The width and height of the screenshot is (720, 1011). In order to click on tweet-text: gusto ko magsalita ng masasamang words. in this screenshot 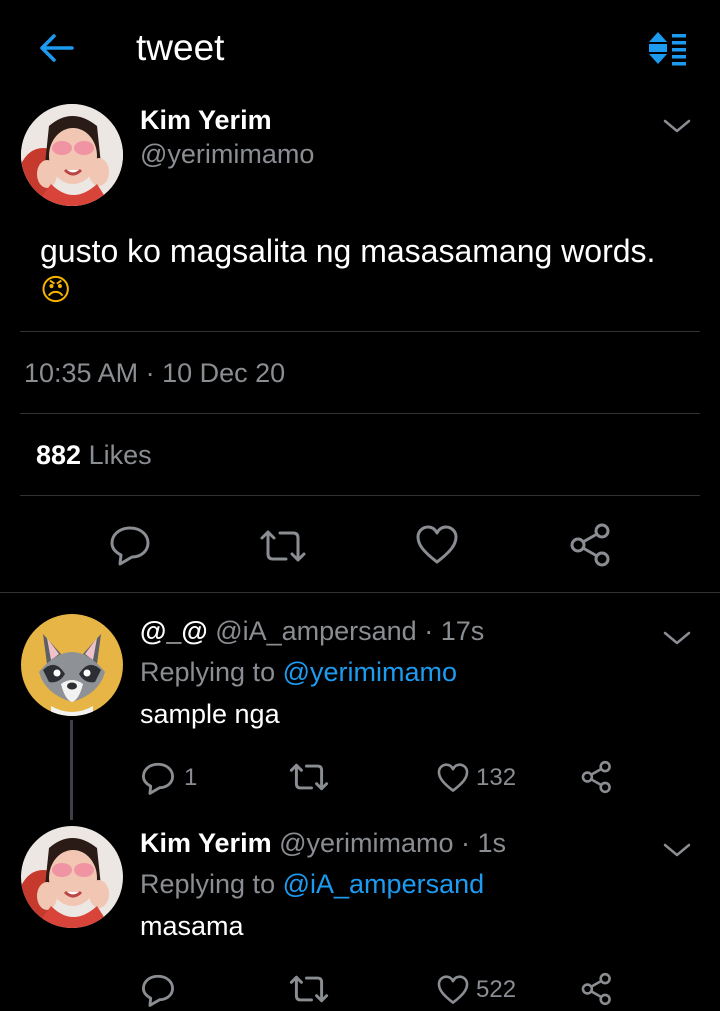, I will do `click(348, 251)`.